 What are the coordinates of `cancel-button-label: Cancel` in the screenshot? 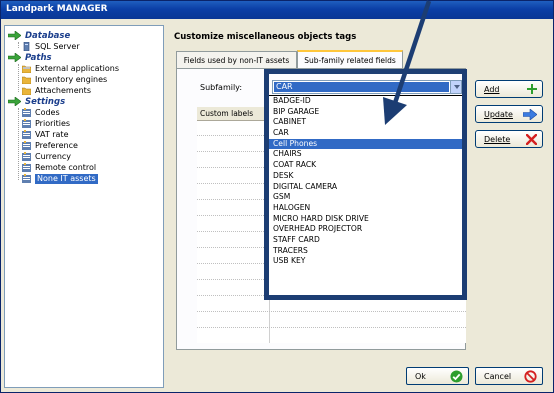 It's located at (498, 376).